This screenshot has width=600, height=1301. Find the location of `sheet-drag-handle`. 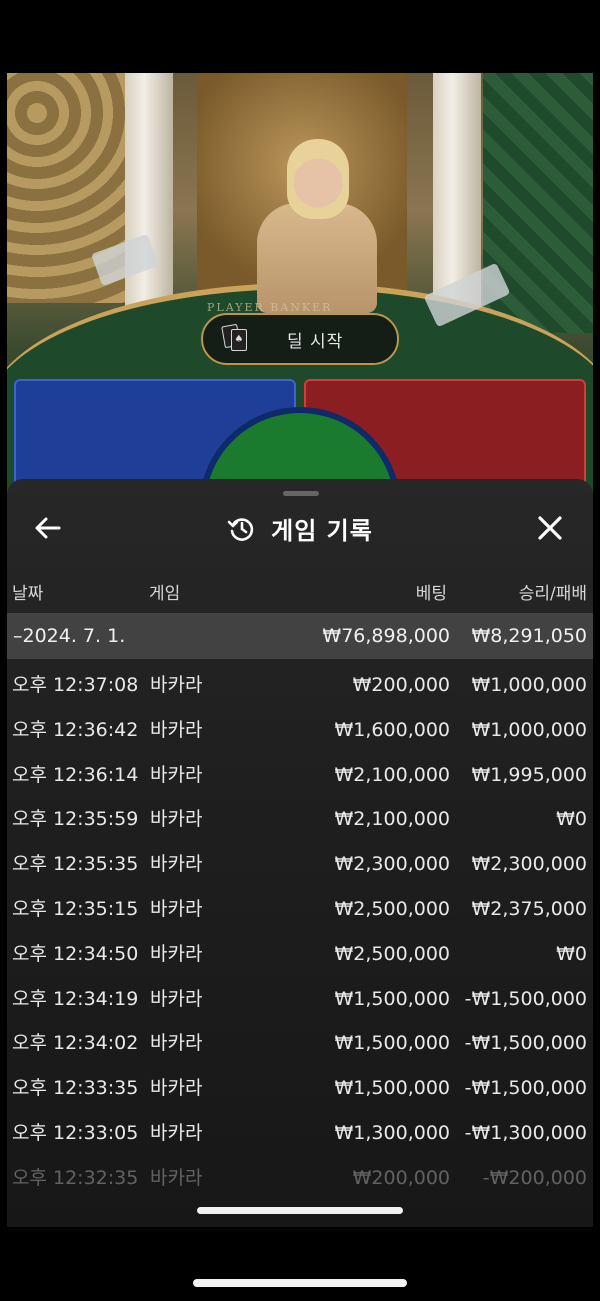

sheet-drag-handle is located at coordinates (301, 493).